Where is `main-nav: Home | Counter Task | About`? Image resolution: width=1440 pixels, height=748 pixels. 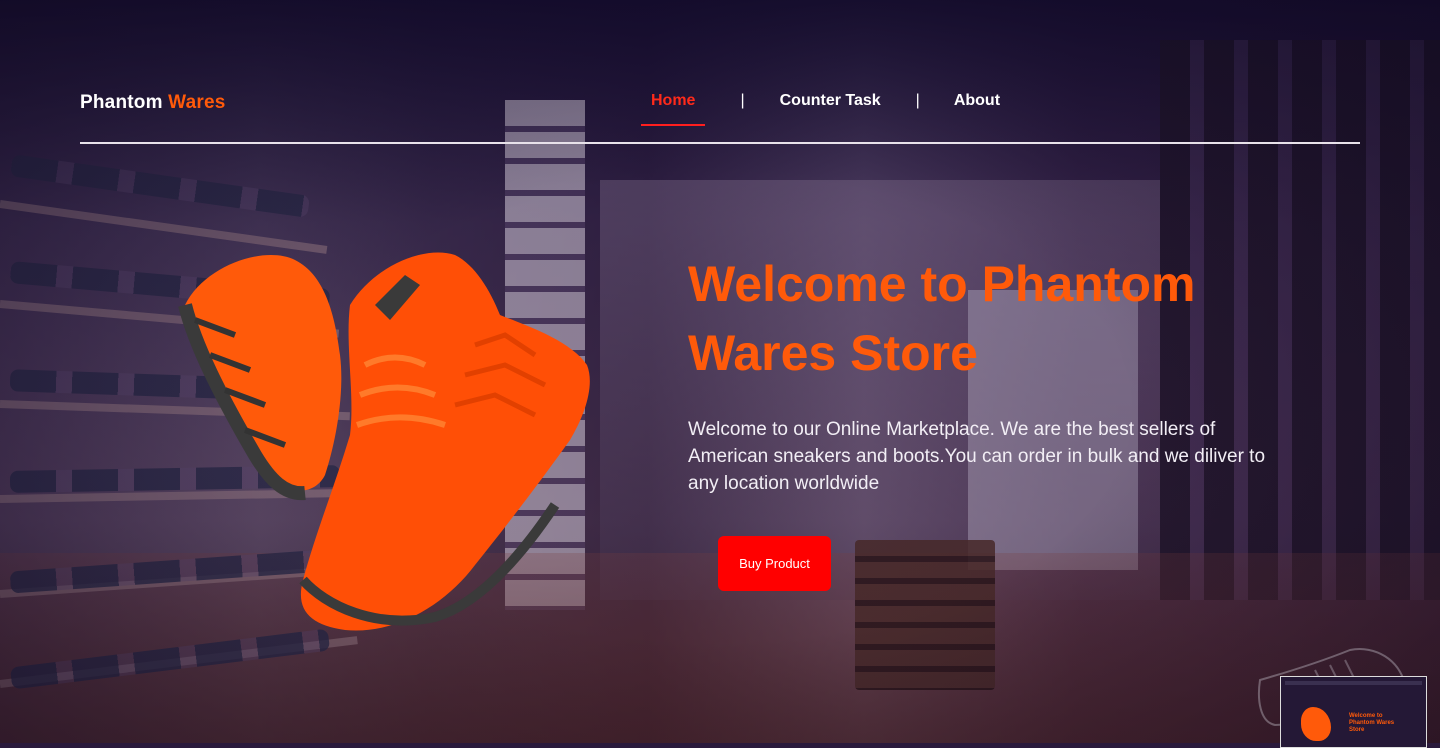 main-nav: Home | Counter Task | About is located at coordinates (820, 112).